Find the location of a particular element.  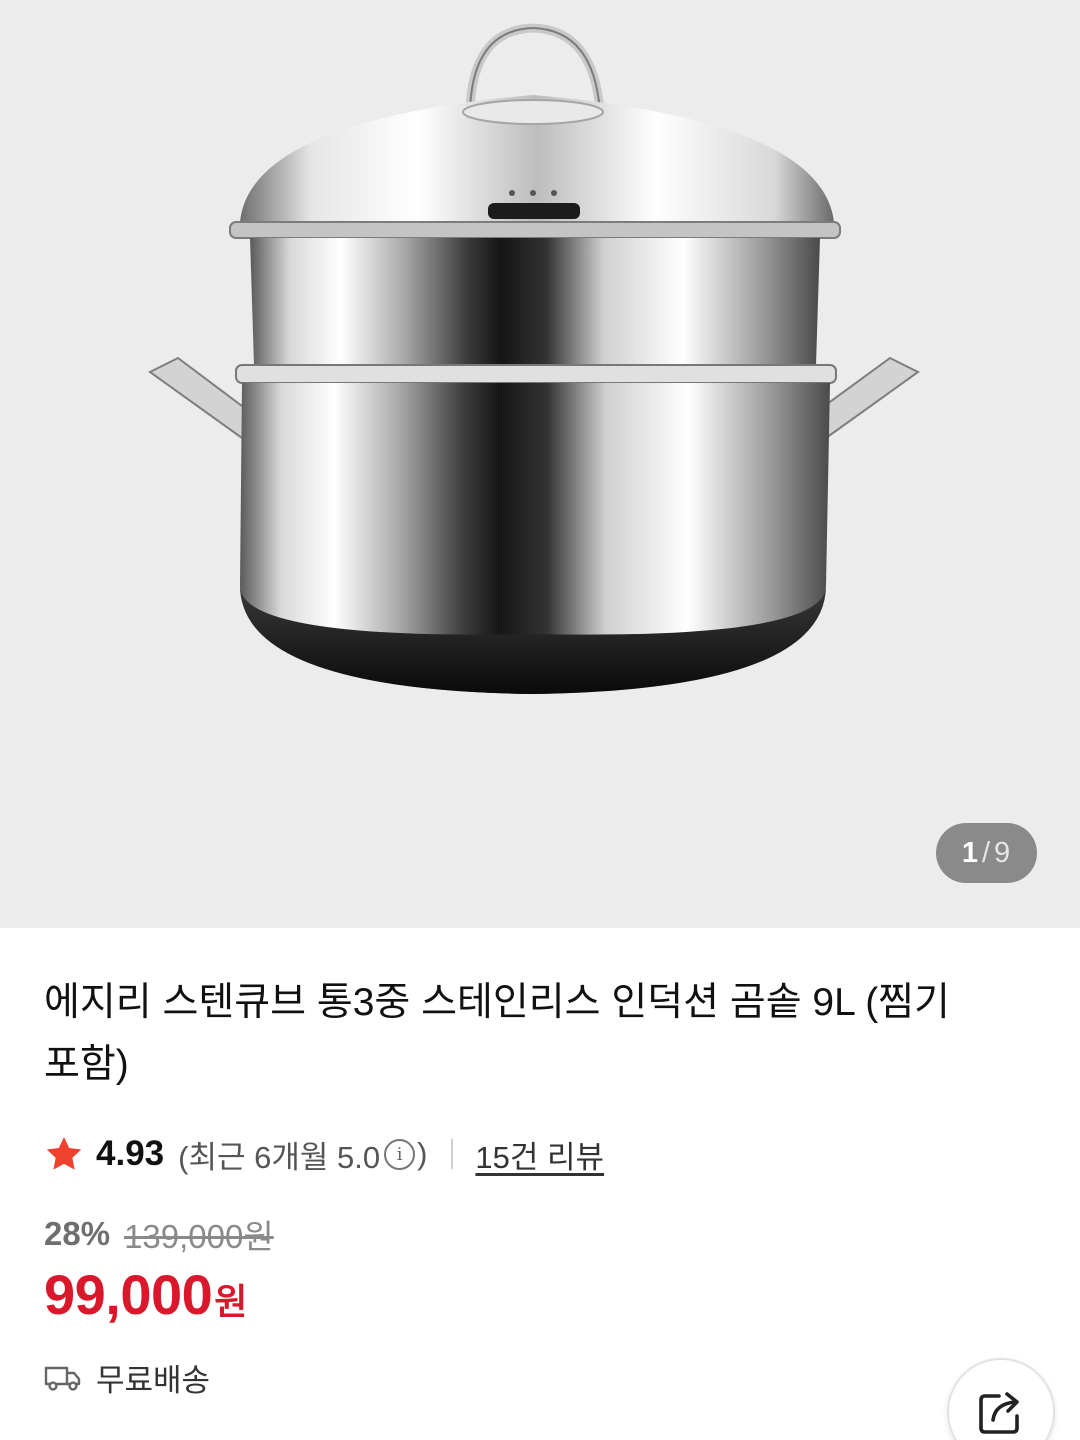

original-price: 139,000원 is located at coordinates (199, 1236).